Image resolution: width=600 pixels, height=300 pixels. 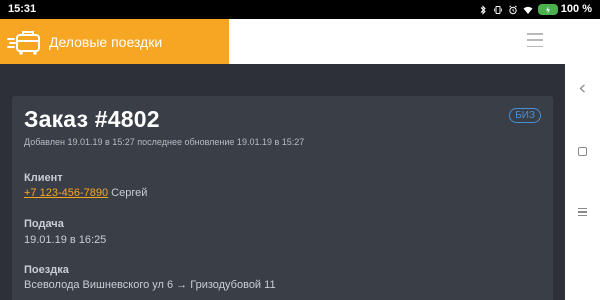 I want to click on client-label: Клиент, so click(x=43, y=178).